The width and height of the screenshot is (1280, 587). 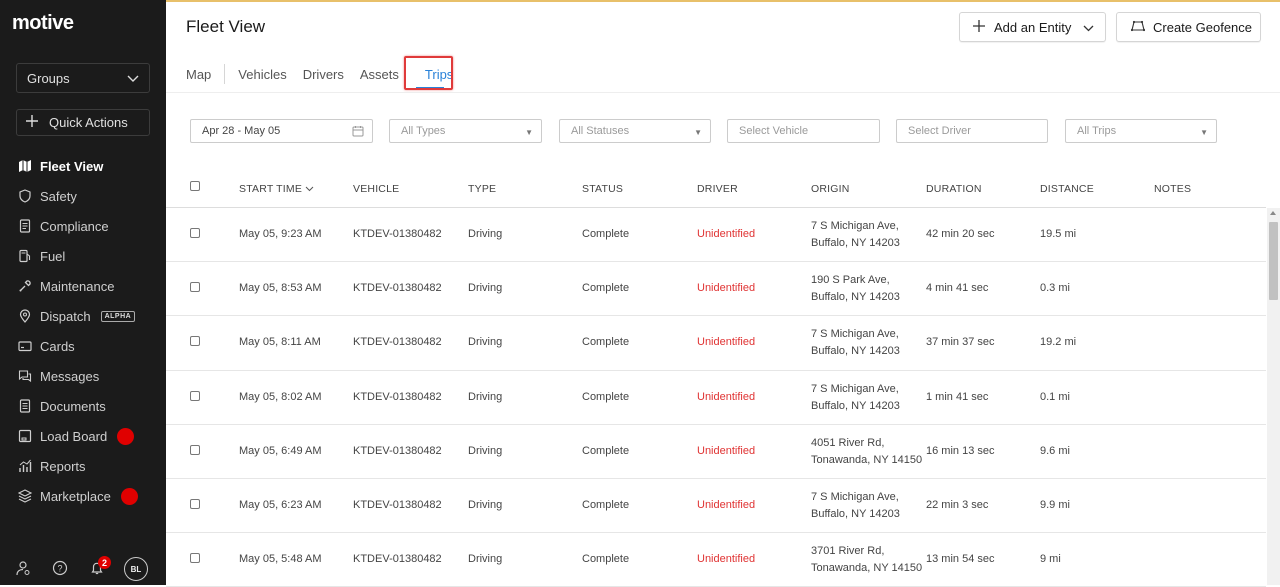 What do you see at coordinates (428, 73) in the screenshot?
I see `trips-tab-highlight-box` at bounding box center [428, 73].